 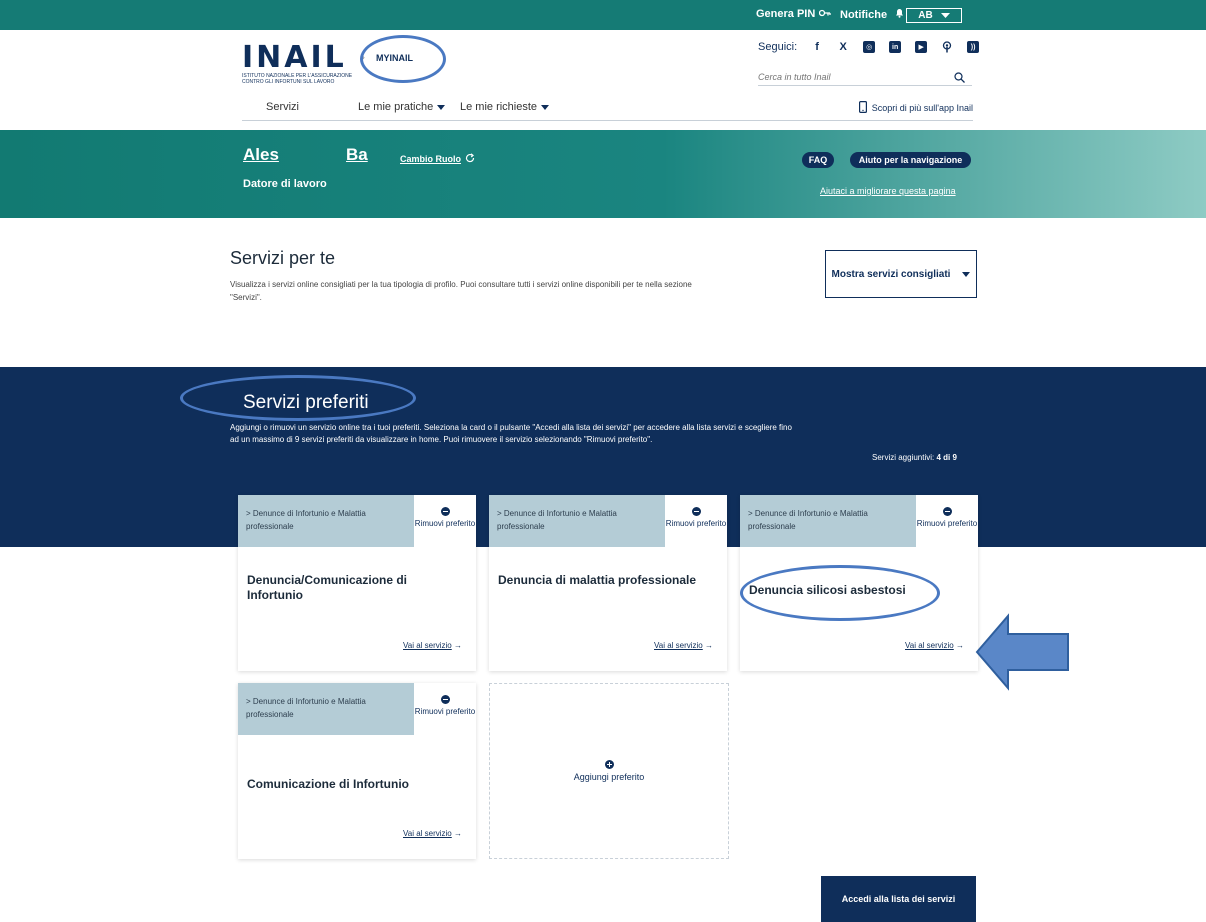 I want to click on card-title: Denuncia di malattia professionale, so click(x=597, y=580).